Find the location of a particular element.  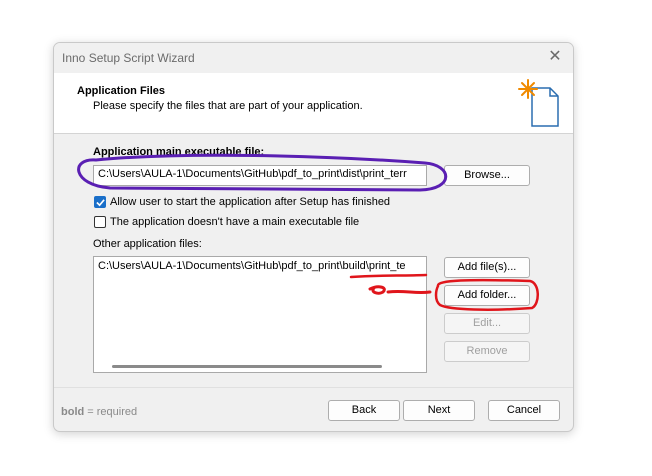

footer-divider is located at coordinates (313, 387).